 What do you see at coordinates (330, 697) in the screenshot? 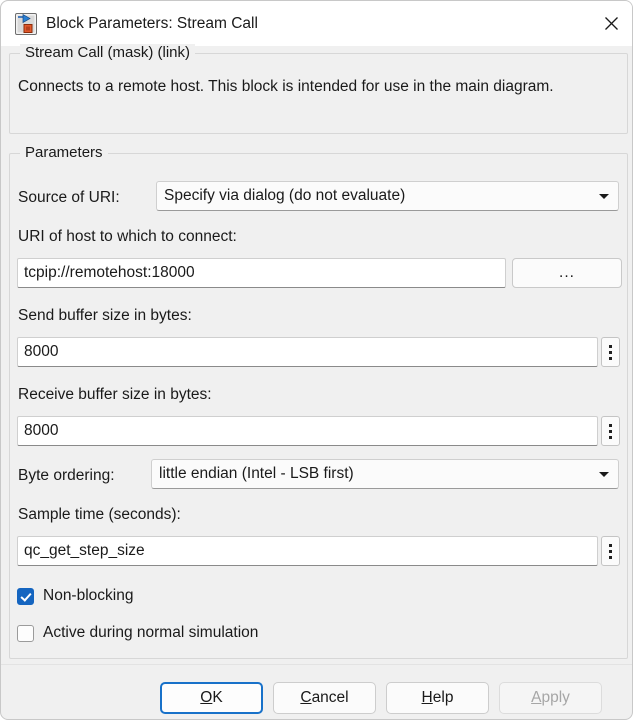
I see `cancel-label-rest: ancel` at bounding box center [330, 697].